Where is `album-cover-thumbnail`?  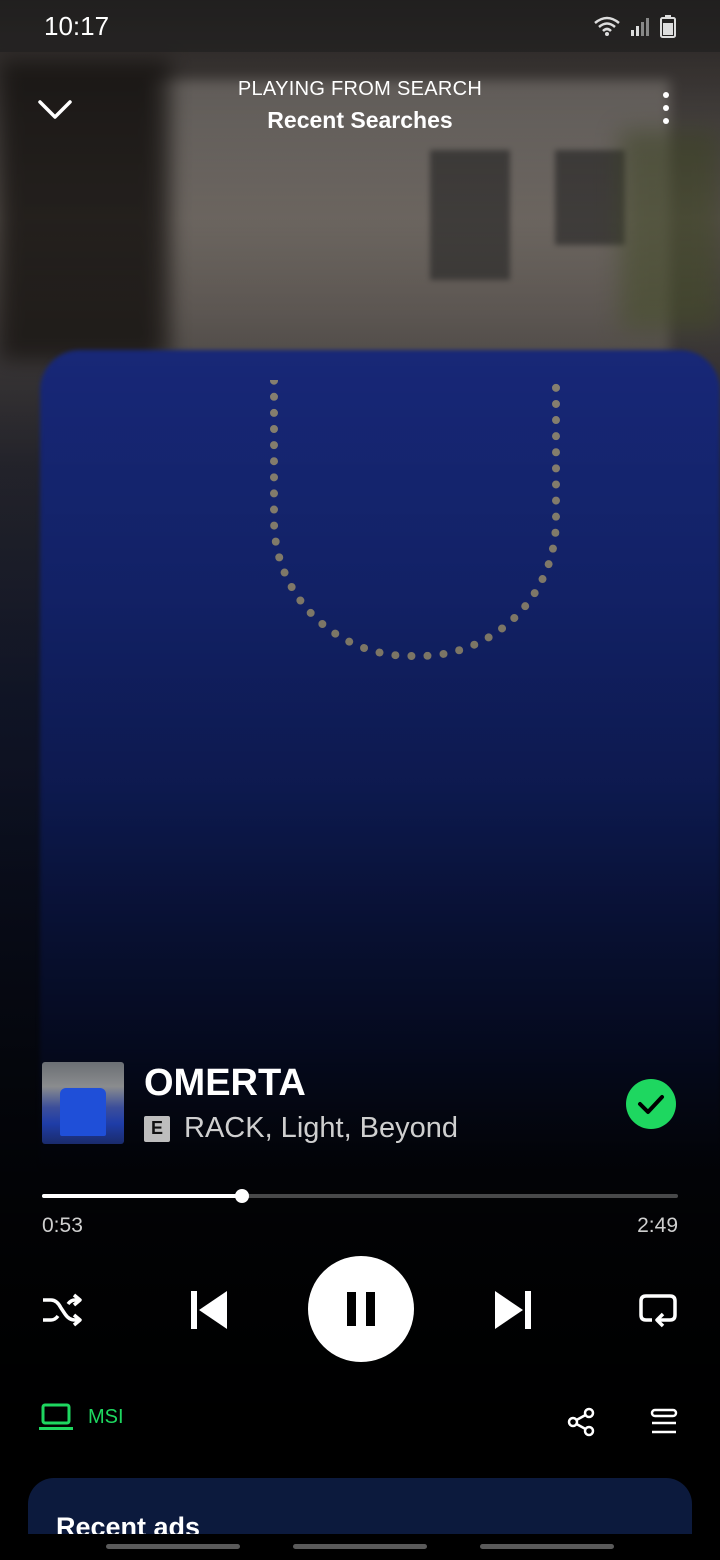 album-cover-thumbnail is located at coordinates (83, 1103).